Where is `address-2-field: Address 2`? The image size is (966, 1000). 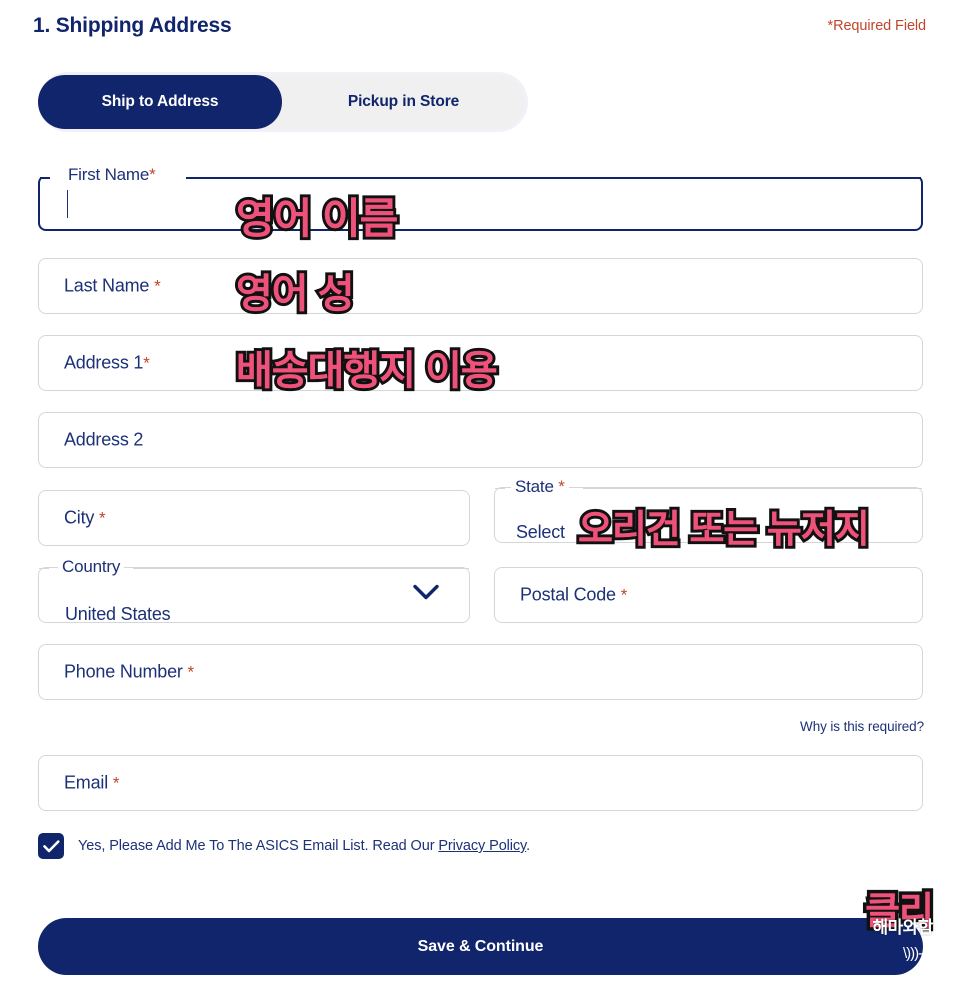
address-2-field: Address 2 is located at coordinates (480, 440).